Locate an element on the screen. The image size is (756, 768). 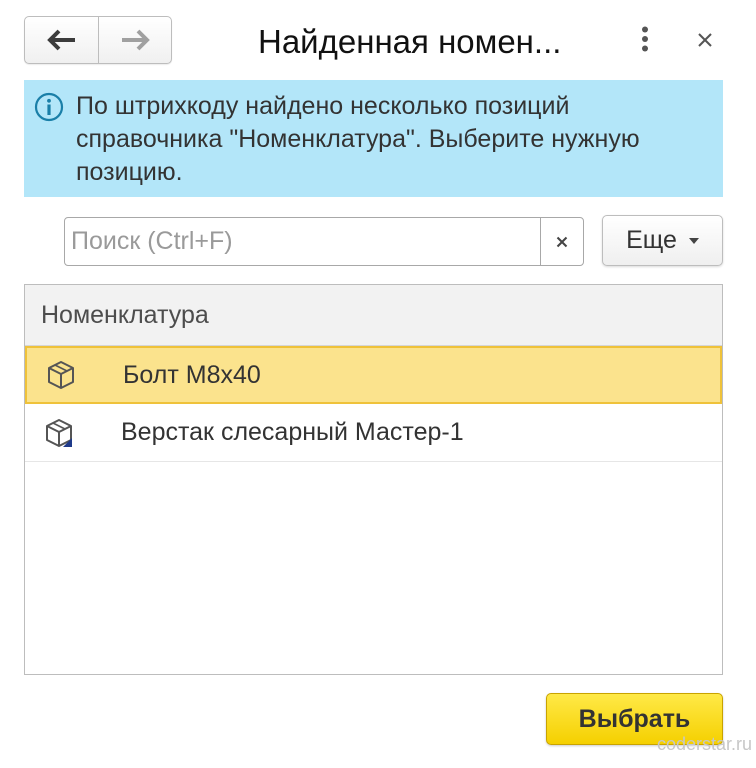
info-icon is located at coordinates (49, 107).